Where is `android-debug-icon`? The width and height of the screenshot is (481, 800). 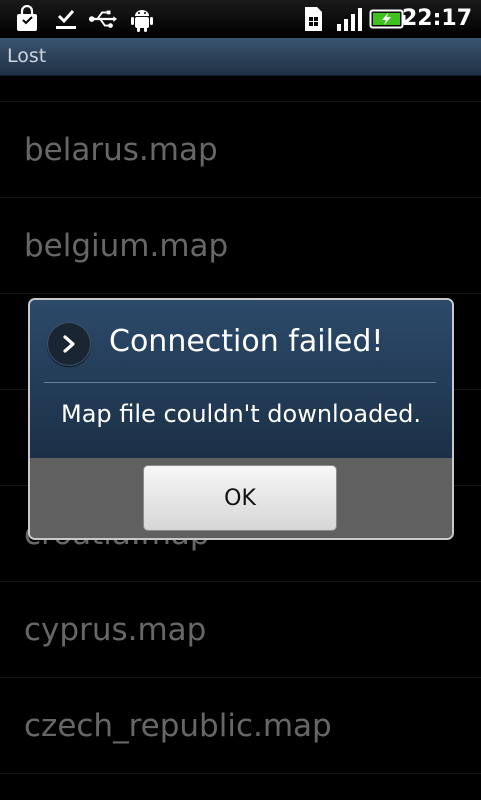 android-debug-icon is located at coordinates (142, 19).